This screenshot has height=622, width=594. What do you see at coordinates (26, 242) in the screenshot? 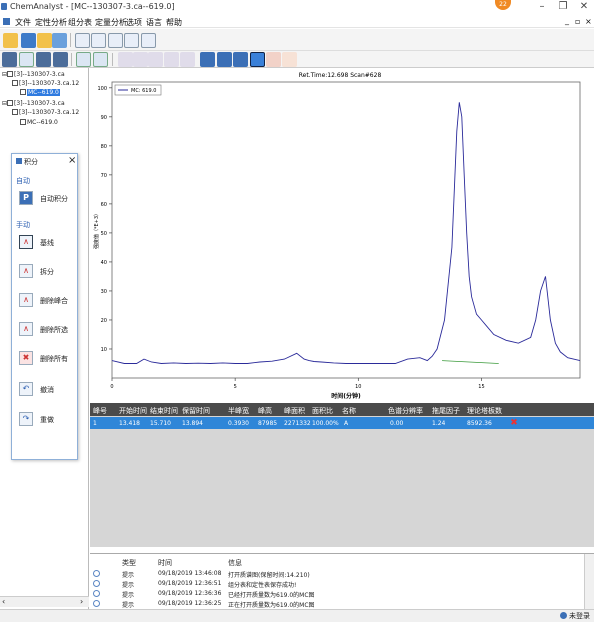
I see `baseline-icon: ∧` at bounding box center [26, 242].